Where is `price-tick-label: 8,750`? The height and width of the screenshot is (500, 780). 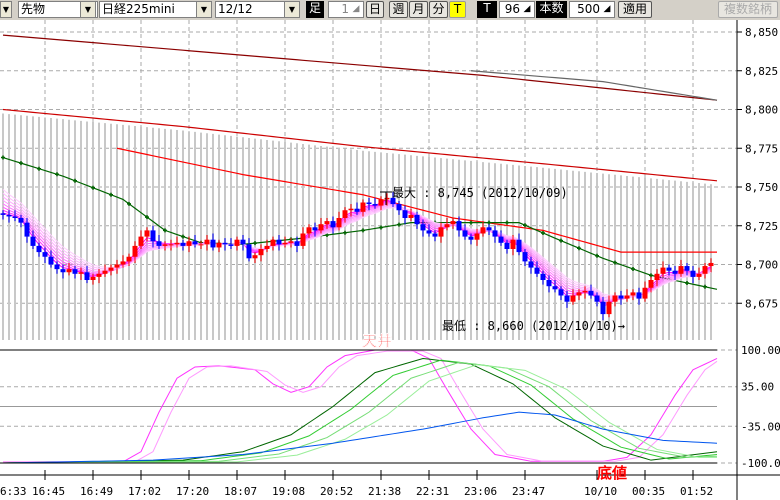 price-tick-label: 8,750 is located at coordinates (761, 187).